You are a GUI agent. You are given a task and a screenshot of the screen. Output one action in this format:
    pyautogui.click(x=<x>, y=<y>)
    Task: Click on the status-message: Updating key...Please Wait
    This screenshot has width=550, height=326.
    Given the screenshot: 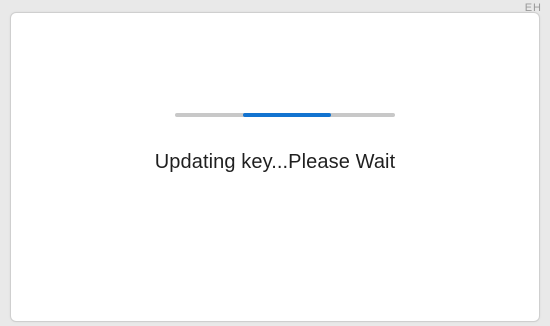 What is the action you would take?
    pyautogui.click(x=275, y=162)
    